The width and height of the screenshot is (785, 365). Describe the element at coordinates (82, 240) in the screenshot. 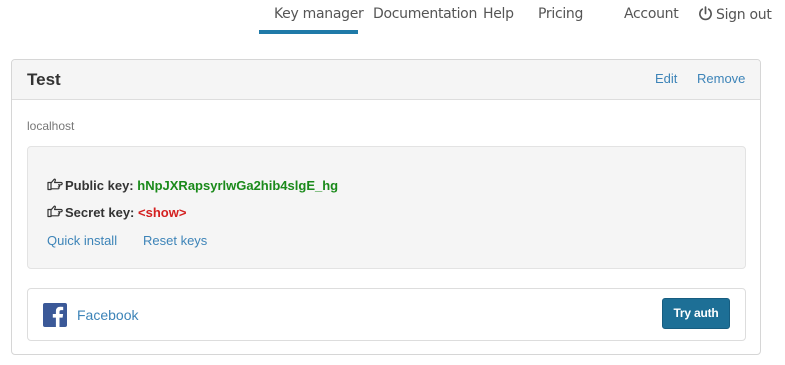

I see `quick-install-link: Quick install` at that location.